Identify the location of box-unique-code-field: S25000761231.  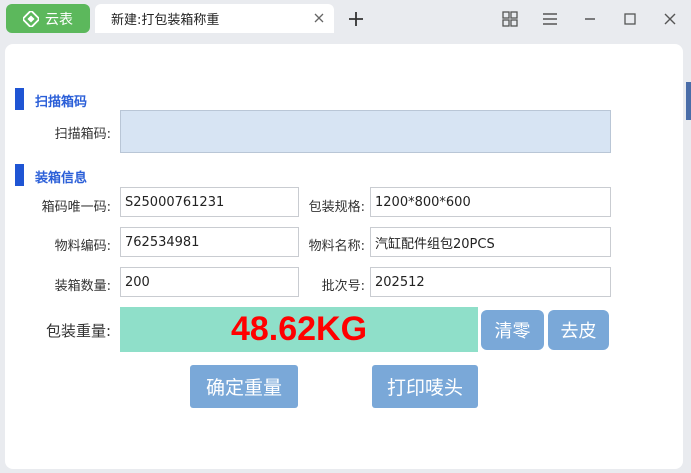
(209, 202).